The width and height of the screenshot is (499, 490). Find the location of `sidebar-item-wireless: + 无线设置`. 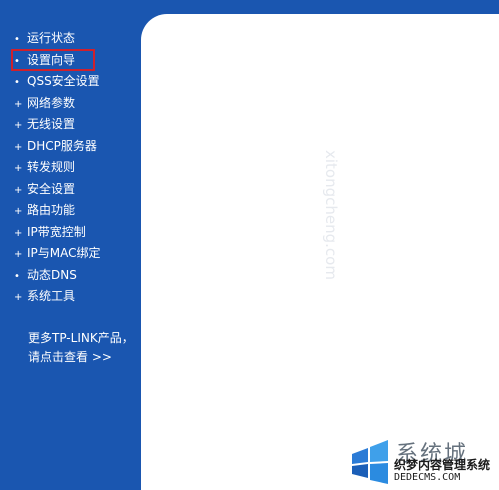

sidebar-item-wireless: + 无线设置 is located at coordinates (57, 125).